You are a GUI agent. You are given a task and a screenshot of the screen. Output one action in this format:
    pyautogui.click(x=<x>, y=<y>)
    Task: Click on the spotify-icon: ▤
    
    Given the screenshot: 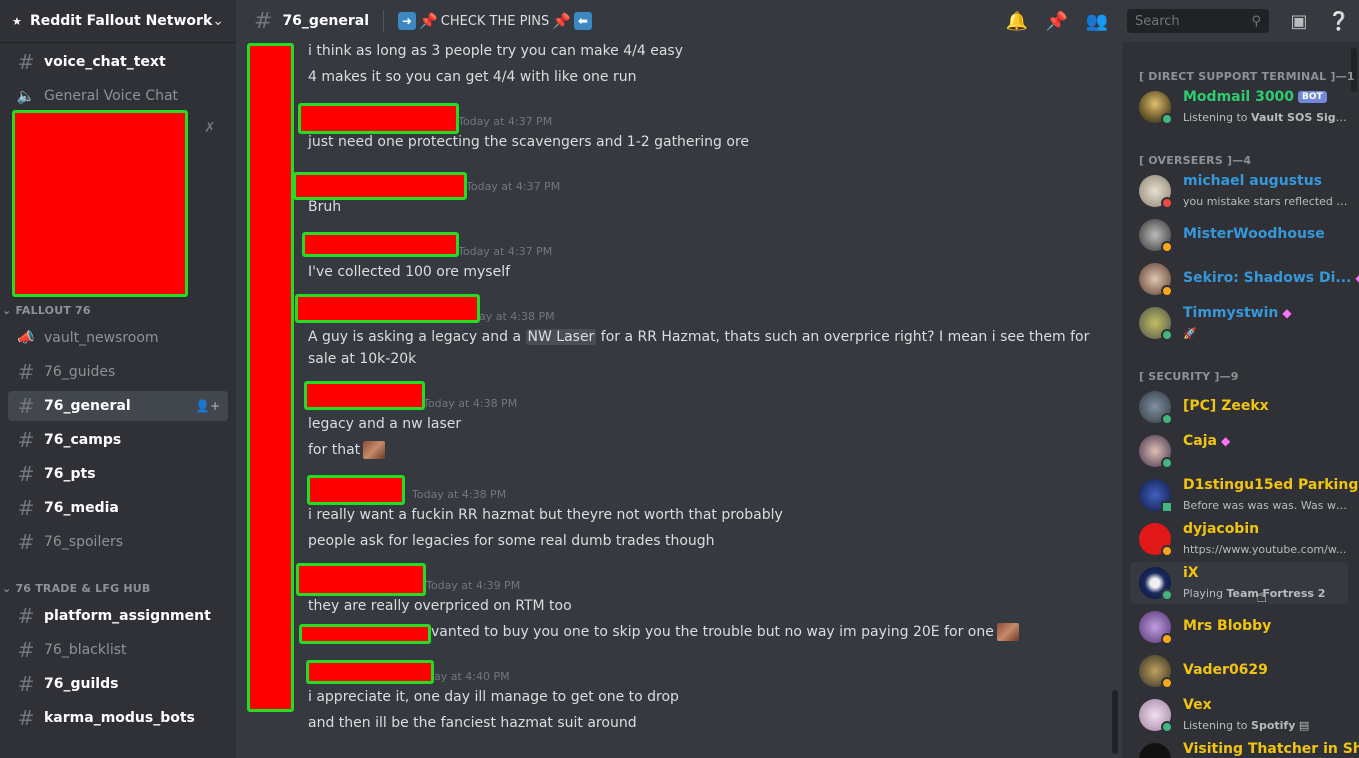 What is the action you would take?
    pyautogui.click(x=1304, y=725)
    